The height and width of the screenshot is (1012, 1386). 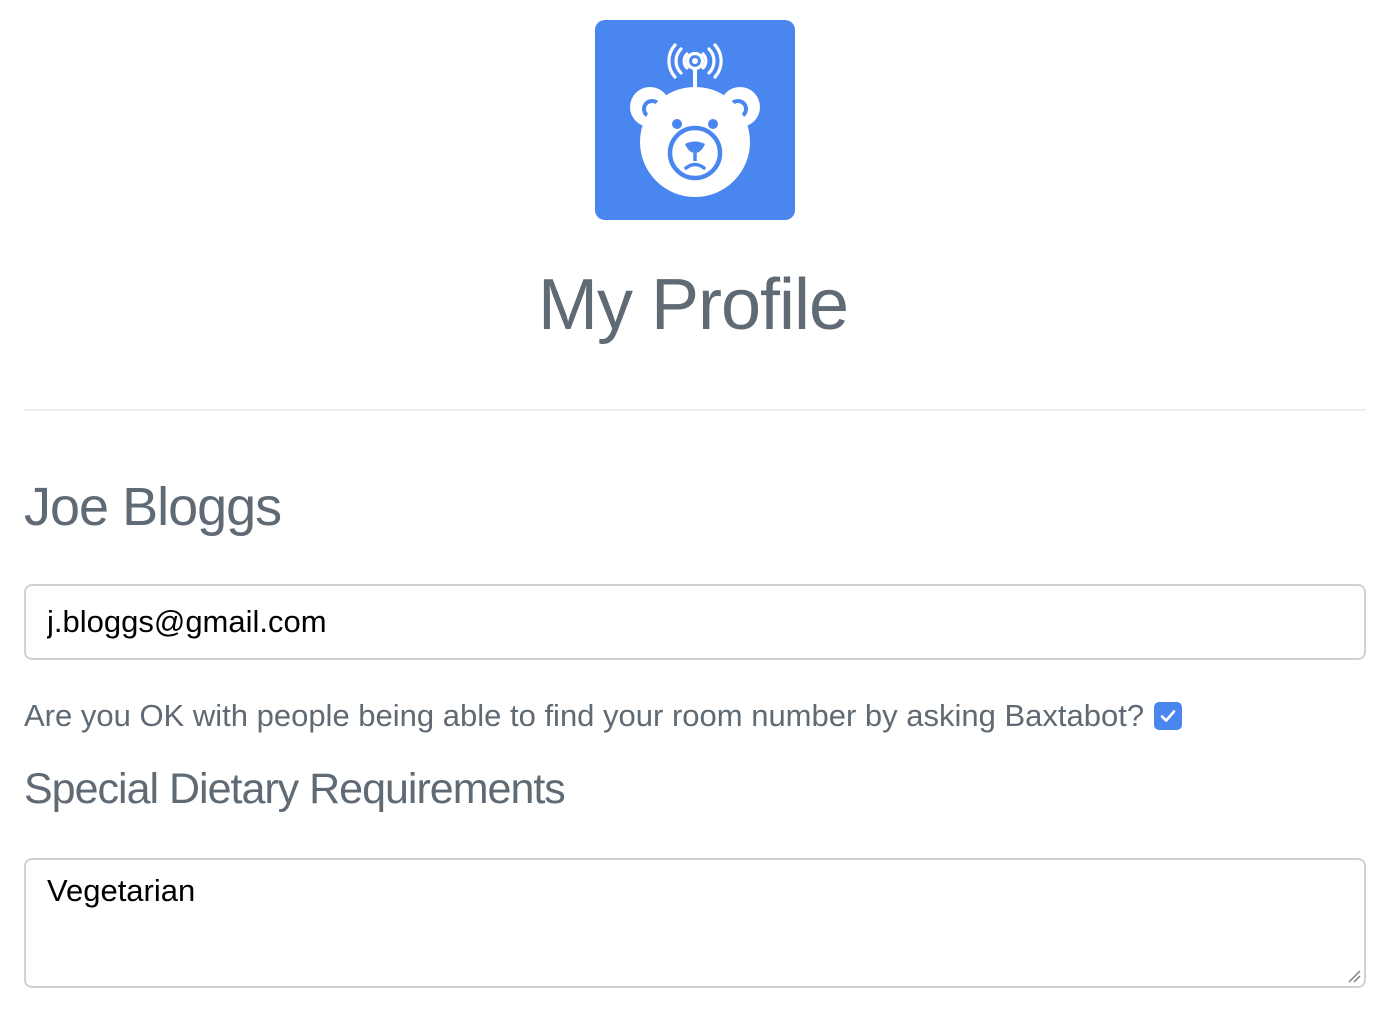 What do you see at coordinates (695, 410) in the screenshot?
I see `header-divider` at bounding box center [695, 410].